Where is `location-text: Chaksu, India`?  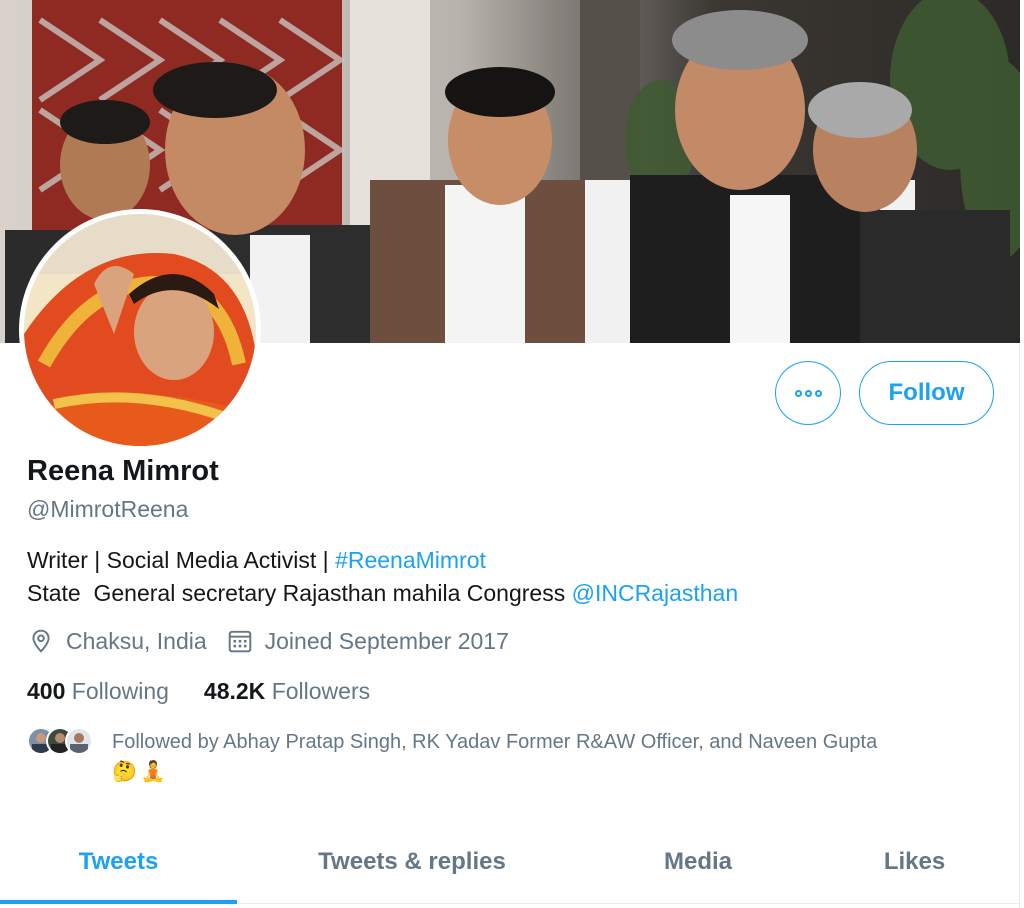 location-text: Chaksu, India is located at coordinates (136, 640).